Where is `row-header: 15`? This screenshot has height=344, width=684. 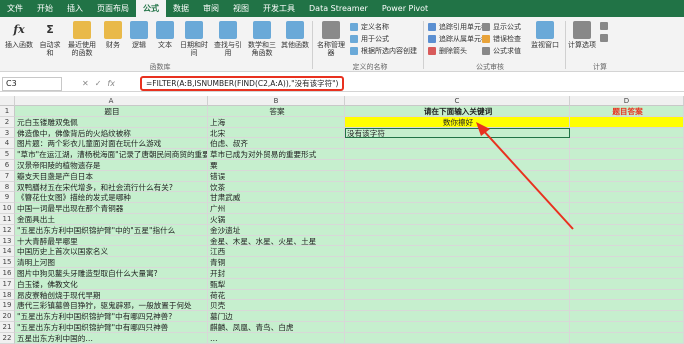 row-header: 15 is located at coordinates (7, 262).